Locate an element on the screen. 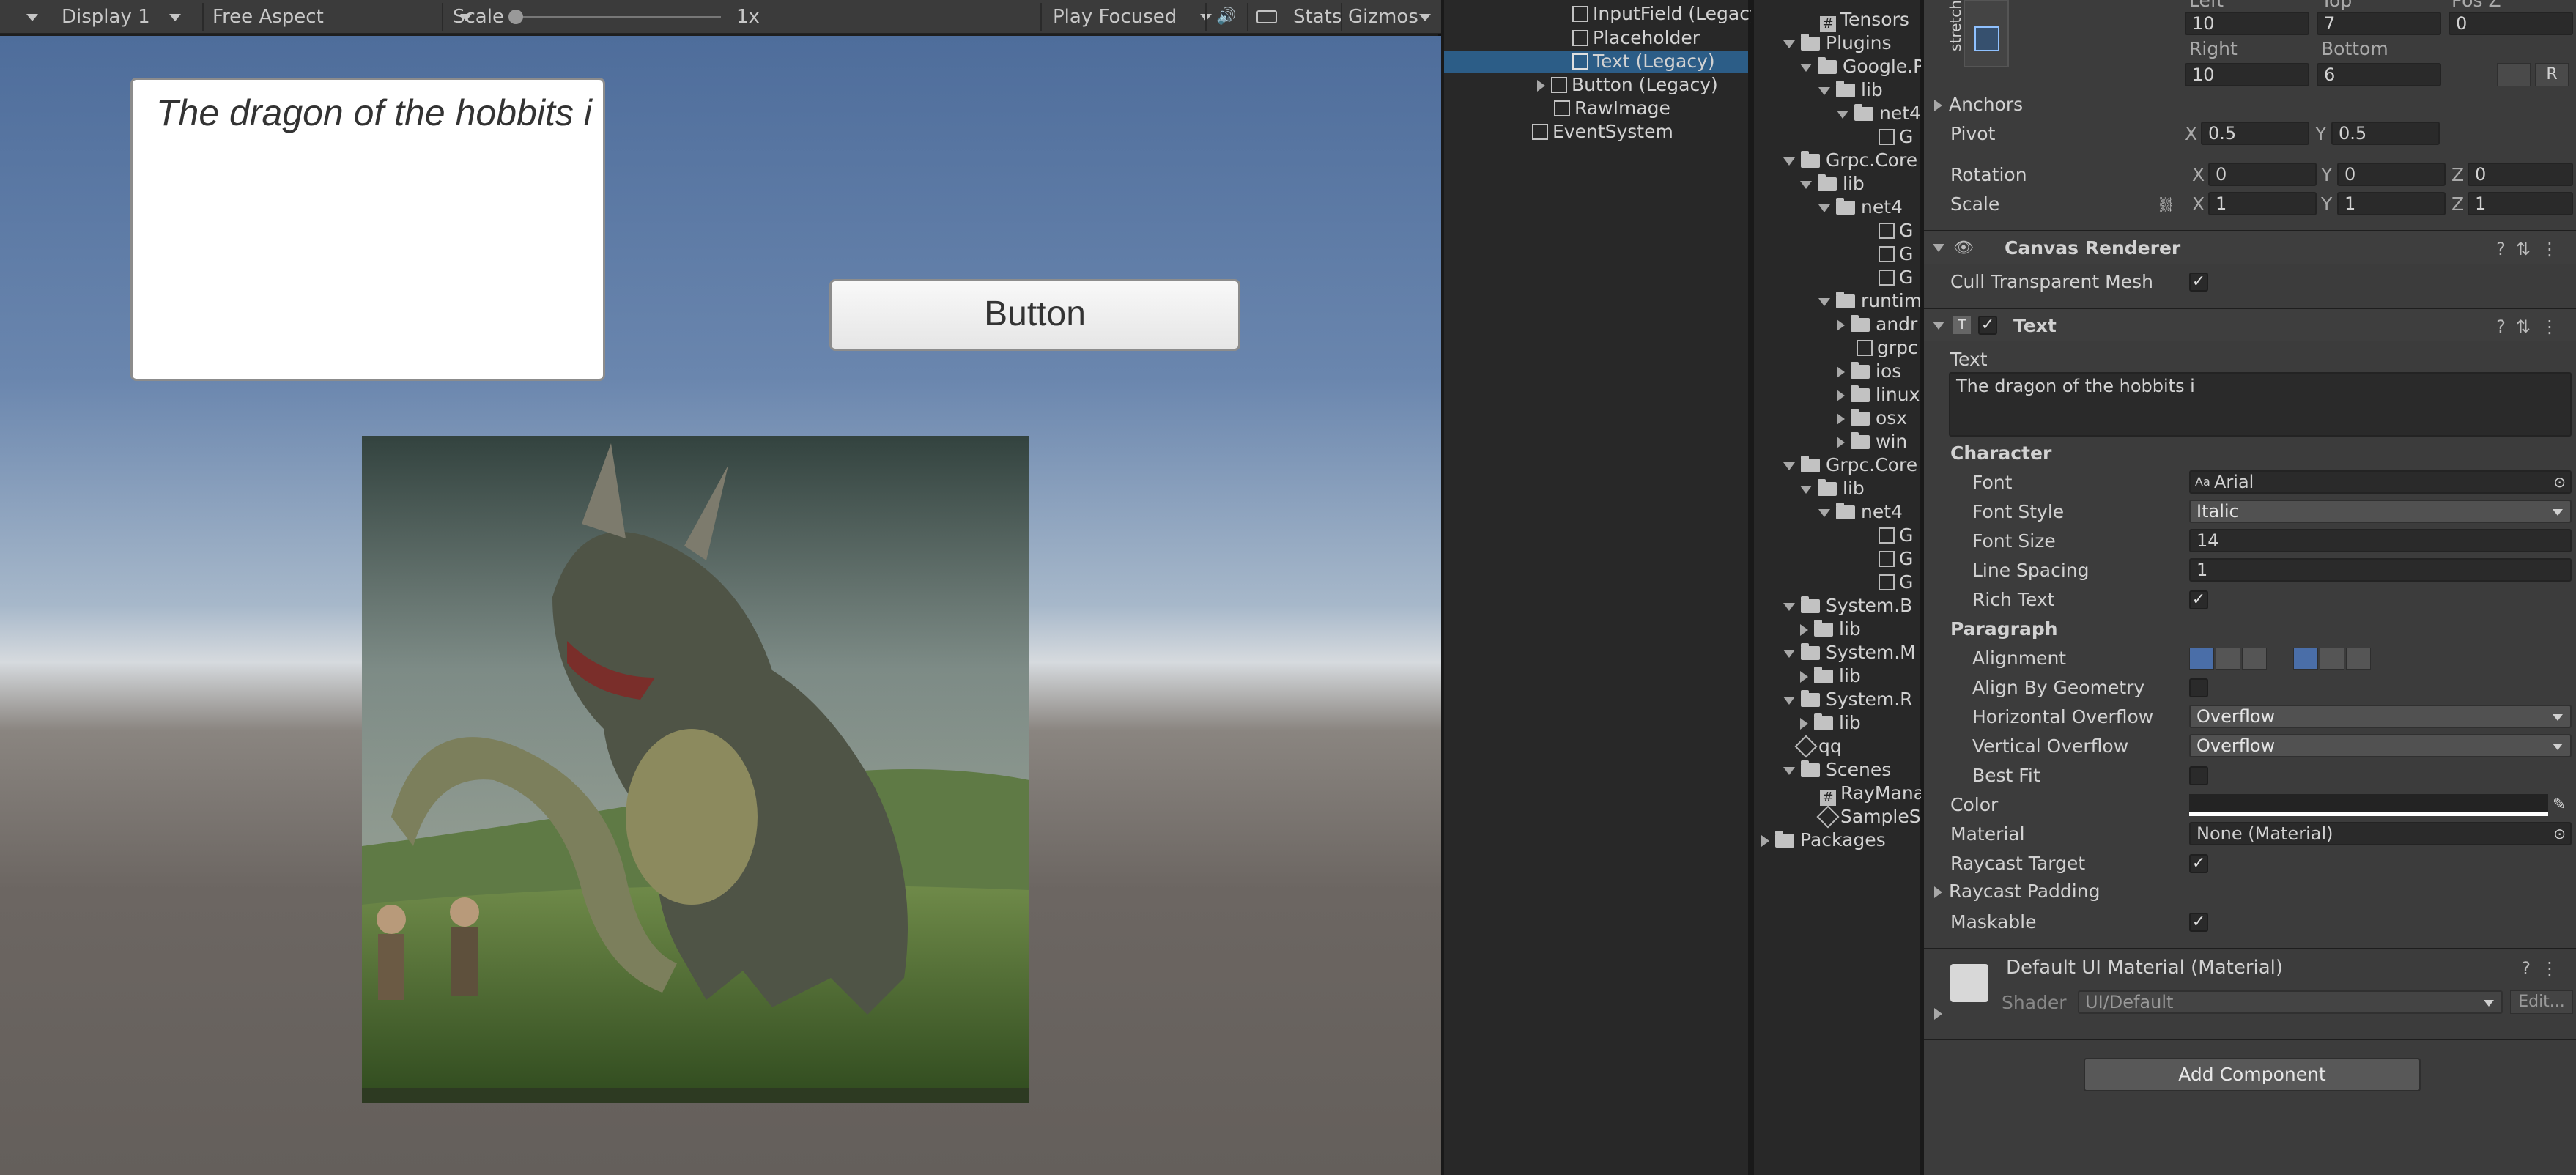 This screenshot has height=1175, width=2576. hierarchy-item: Button (Legacy) is located at coordinates (1627, 85).